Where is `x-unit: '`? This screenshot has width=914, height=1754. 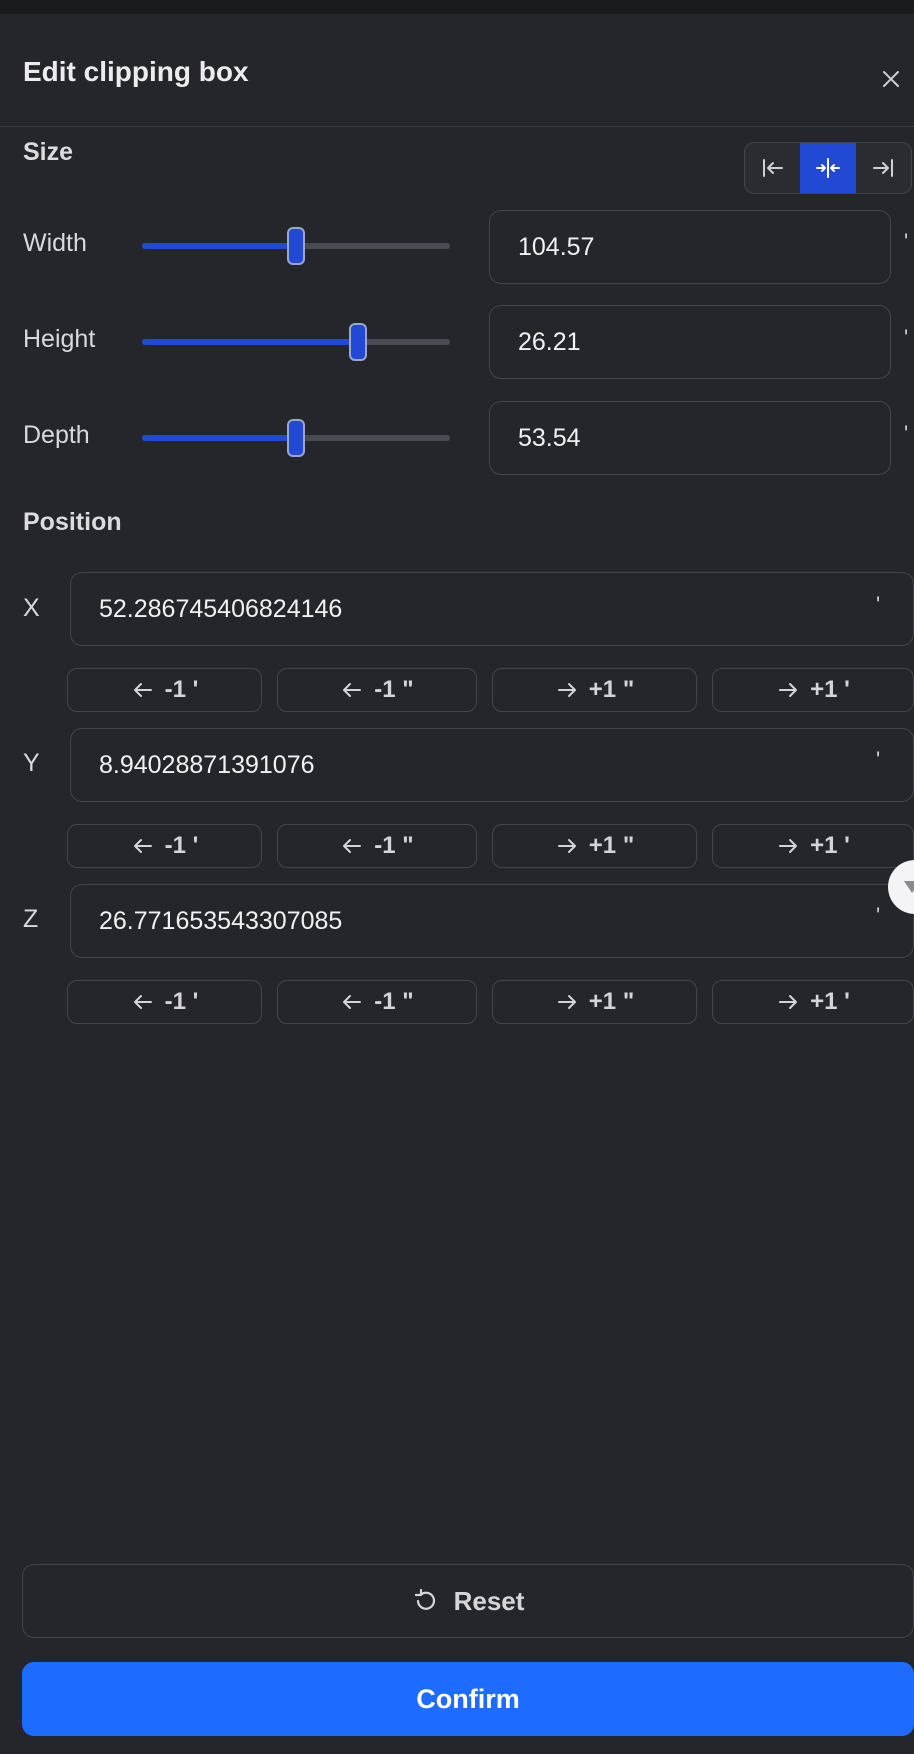
x-unit: ' is located at coordinates (878, 604).